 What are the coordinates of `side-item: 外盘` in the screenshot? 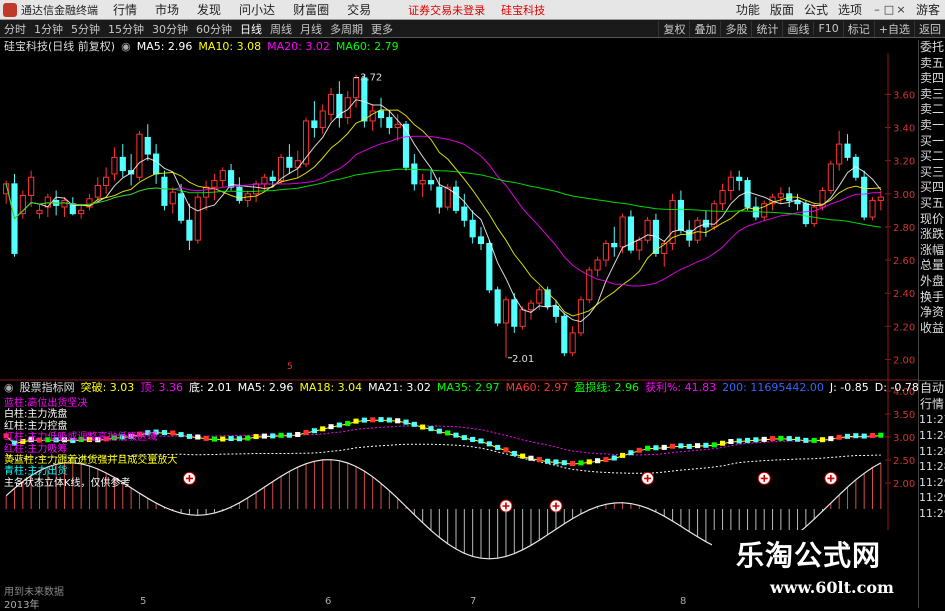 It's located at (931, 280).